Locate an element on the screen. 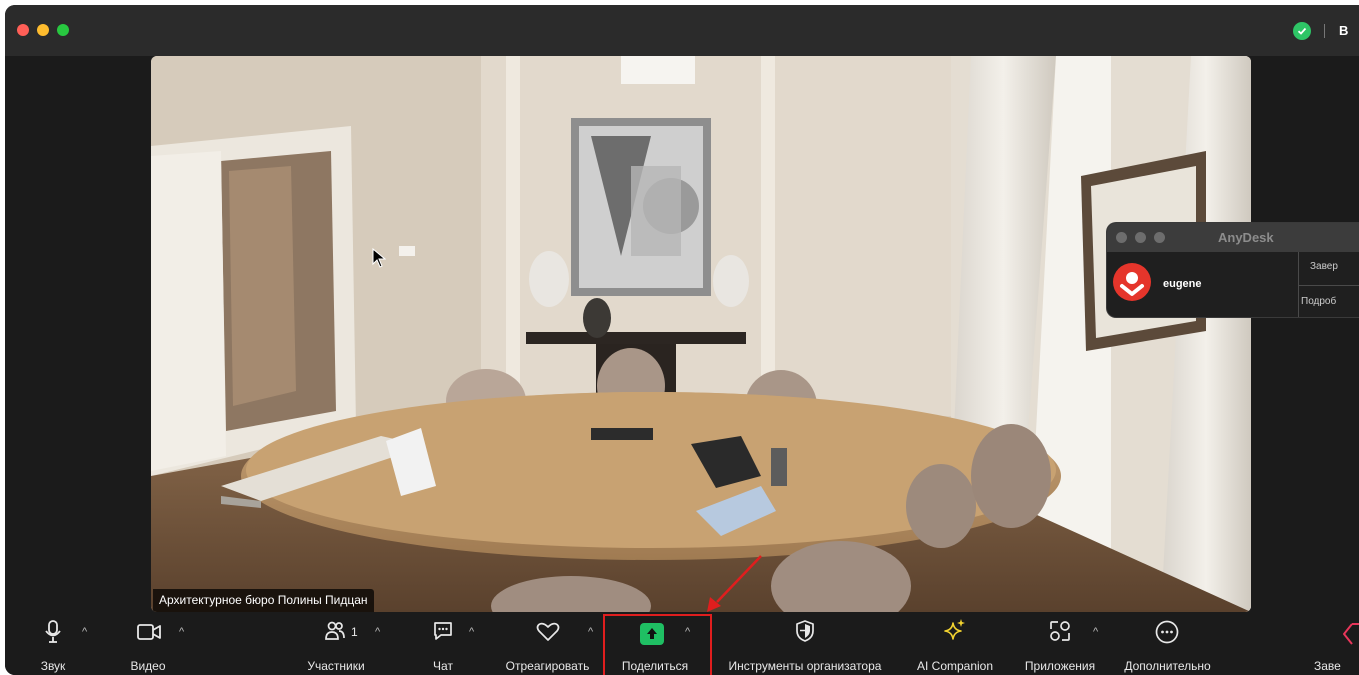  react-label: Отреагировать is located at coordinates (547, 666).